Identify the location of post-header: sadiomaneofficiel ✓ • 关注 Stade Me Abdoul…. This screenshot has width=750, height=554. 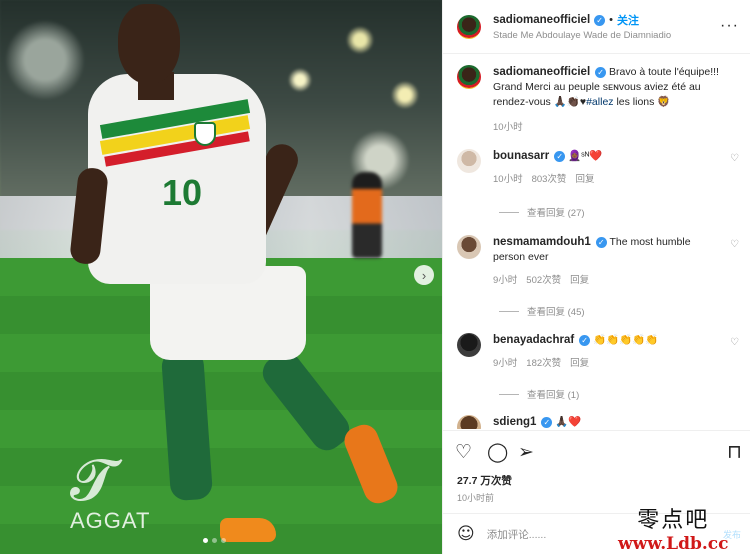
(596, 27).